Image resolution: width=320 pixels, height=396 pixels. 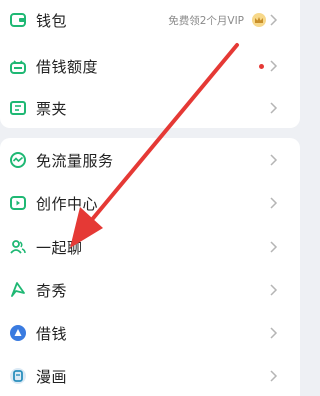 I want to click on creator-icon, so click(x=18, y=203).